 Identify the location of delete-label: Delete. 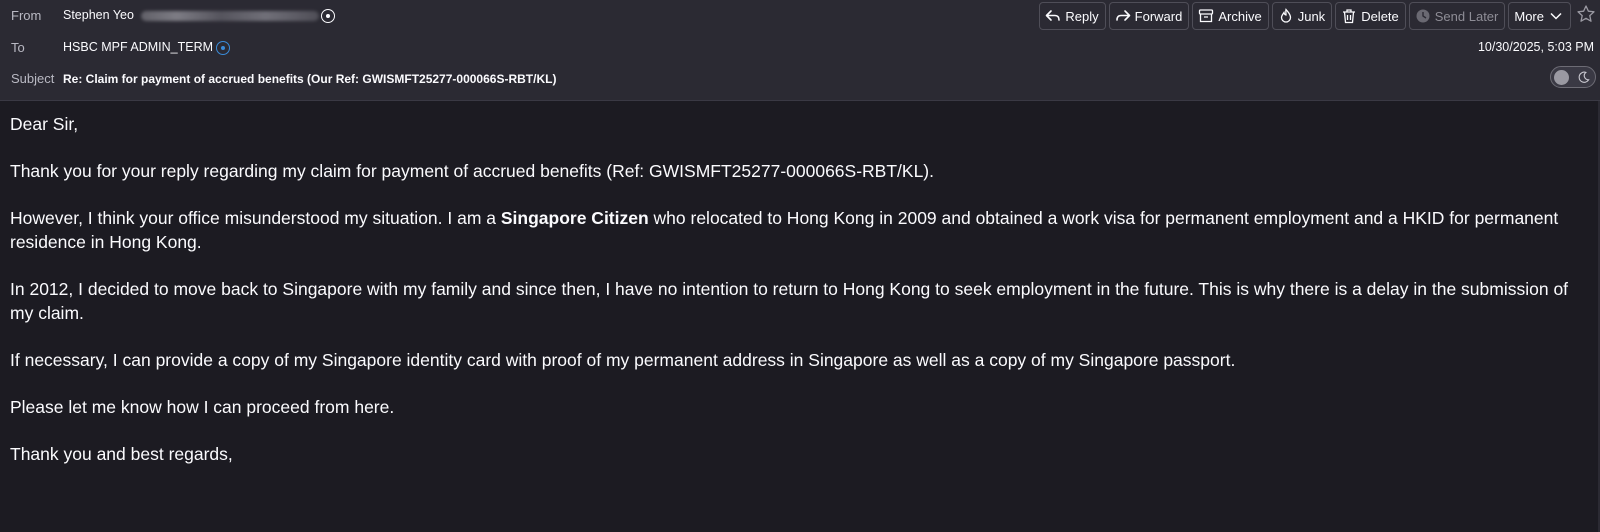
(1380, 16).